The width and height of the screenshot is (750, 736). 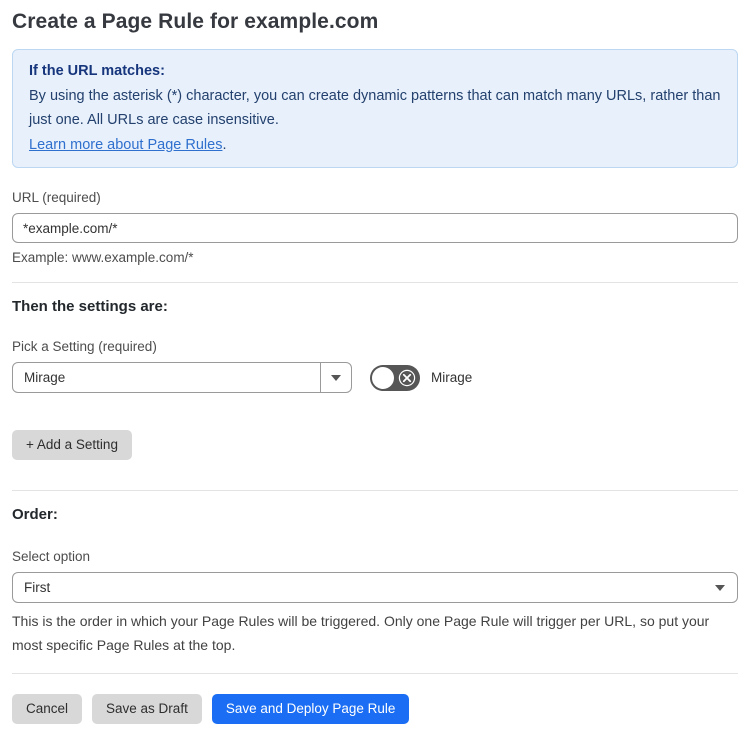 What do you see at coordinates (72, 445) in the screenshot?
I see `add-setting-button: + Add a Setting` at bounding box center [72, 445].